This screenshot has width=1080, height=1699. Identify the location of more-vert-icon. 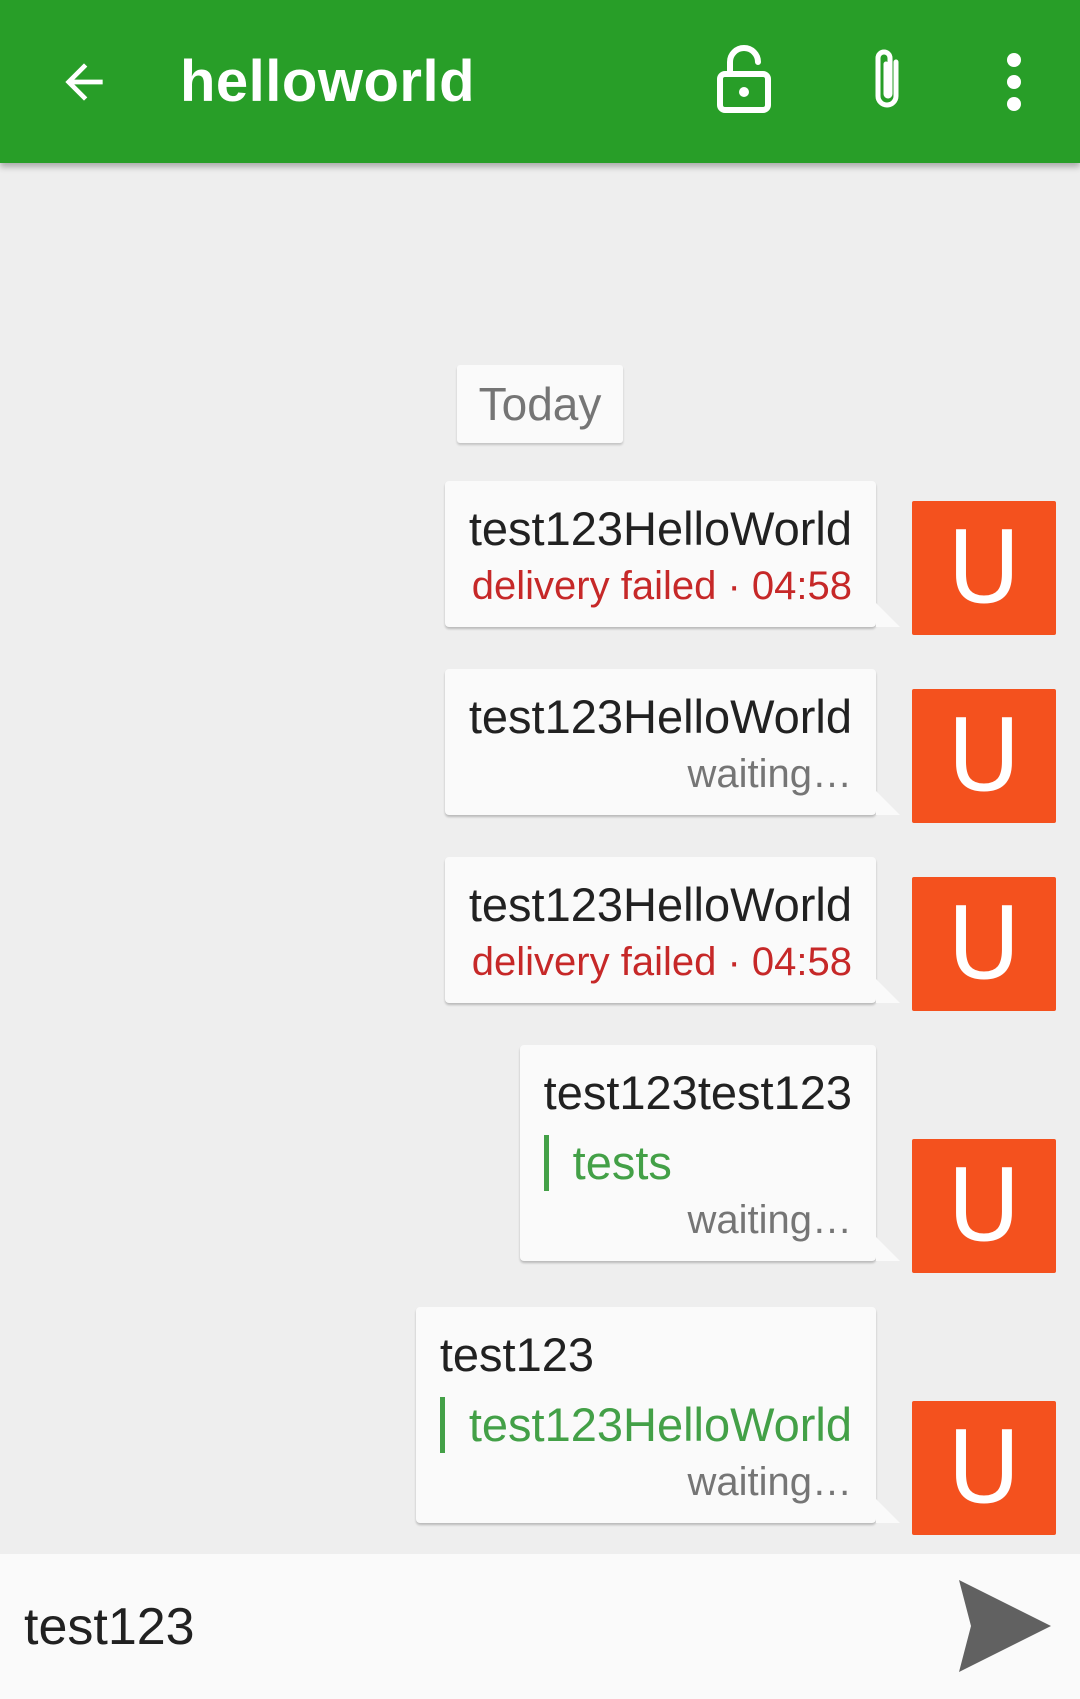
(1014, 82).